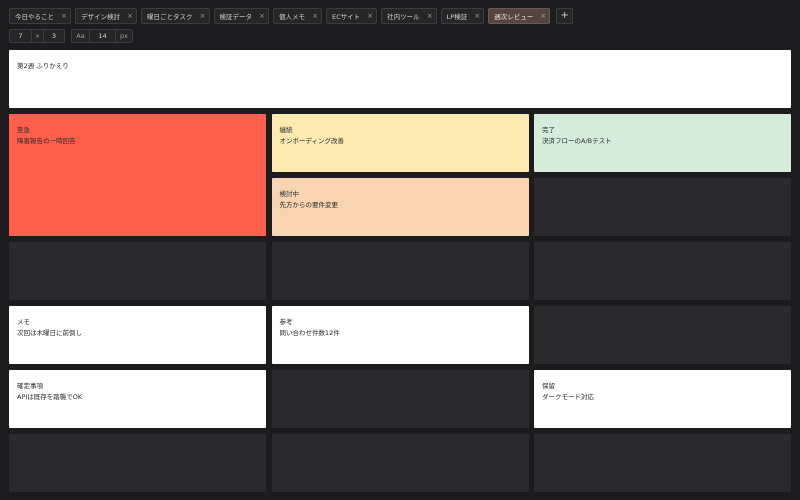  I want to click on note-body: 次回は木曜日に前倒し, so click(49, 333).